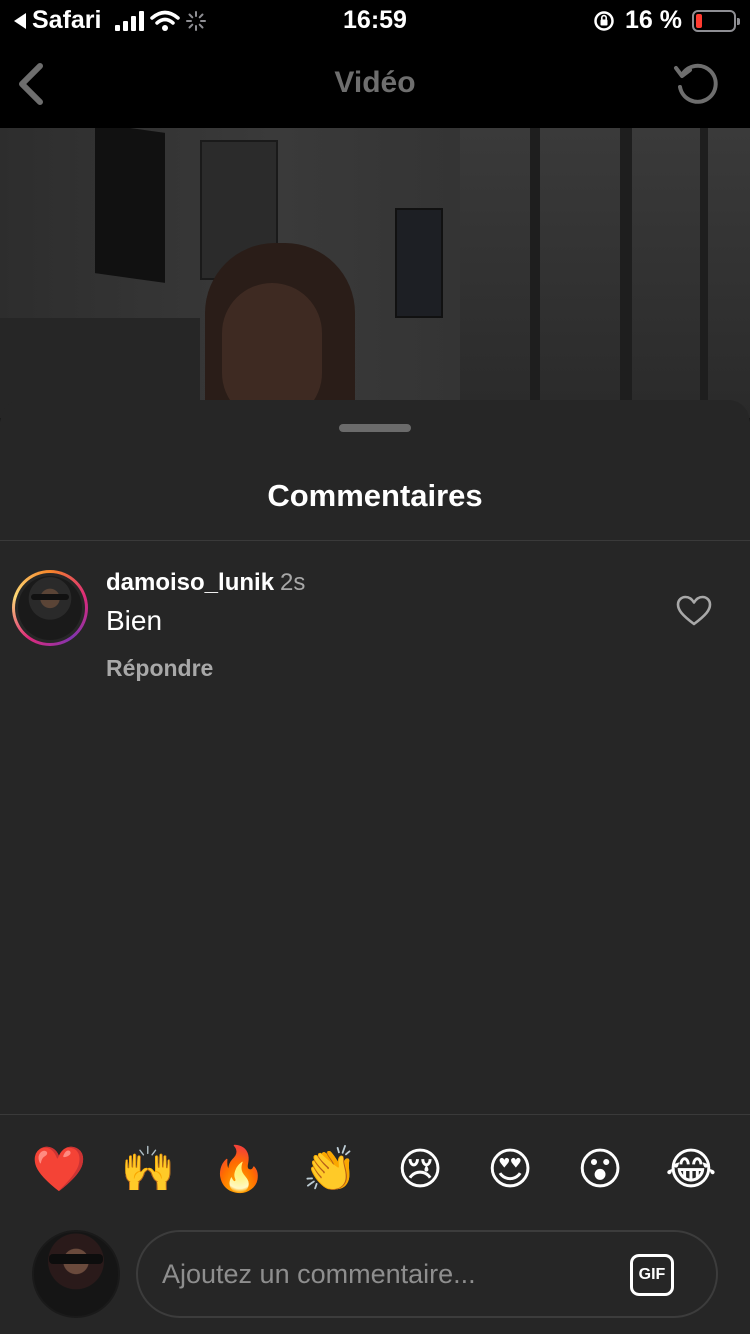  I want to click on comment-username: damoiso_lunik, so click(190, 582).